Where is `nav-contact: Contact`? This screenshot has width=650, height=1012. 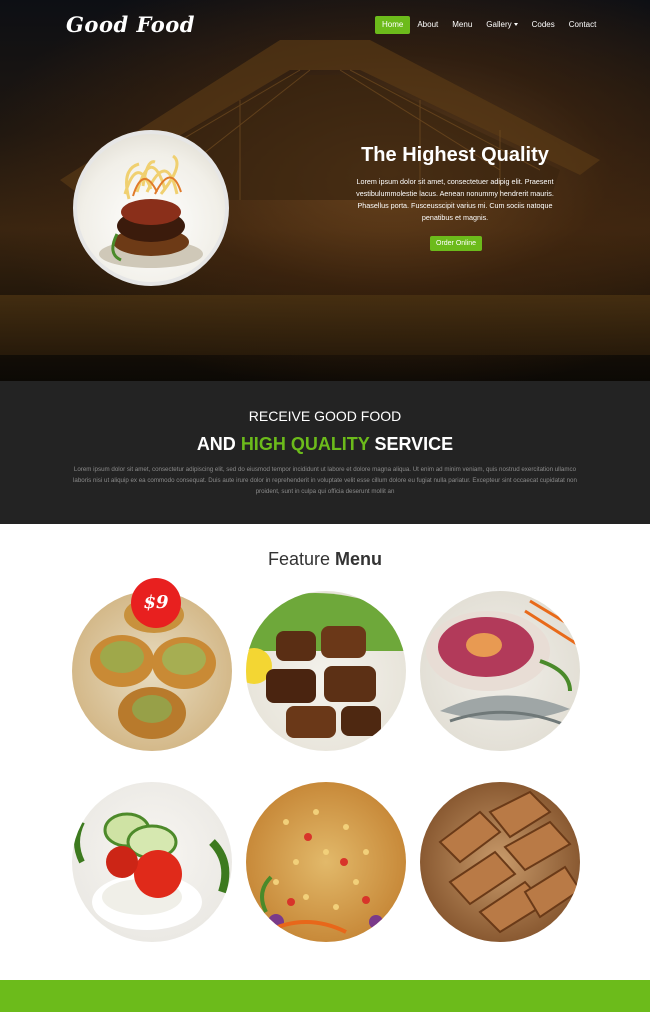
nav-contact: Contact is located at coordinates (583, 25).